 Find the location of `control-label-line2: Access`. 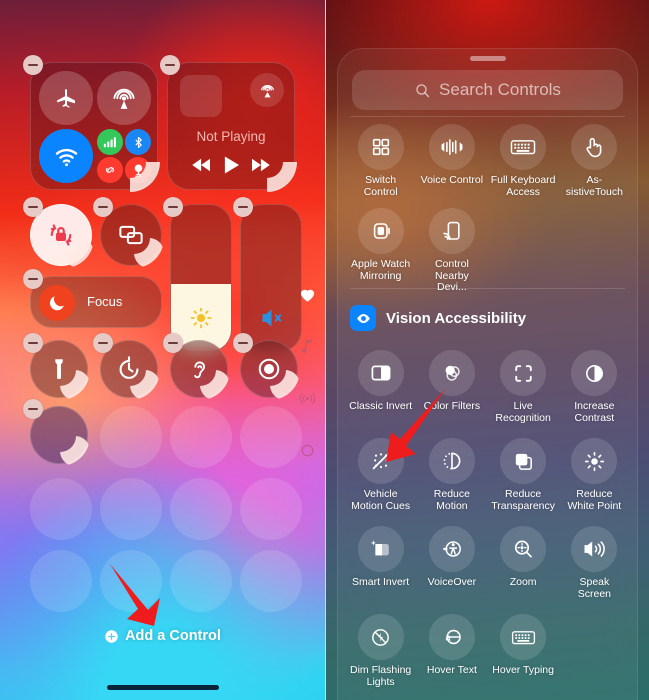

control-label-line2: Access is located at coordinates (523, 191).